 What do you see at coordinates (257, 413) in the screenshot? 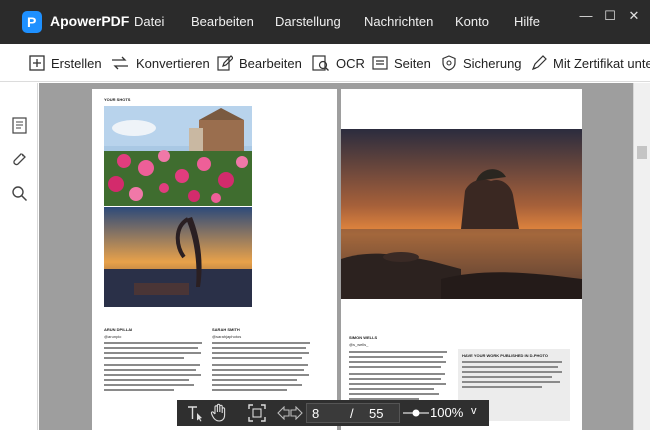
I see `fit-page-icon` at bounding box center [257, 413].